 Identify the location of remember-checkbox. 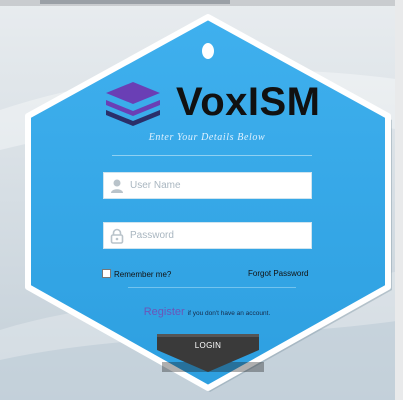
(106, 273).